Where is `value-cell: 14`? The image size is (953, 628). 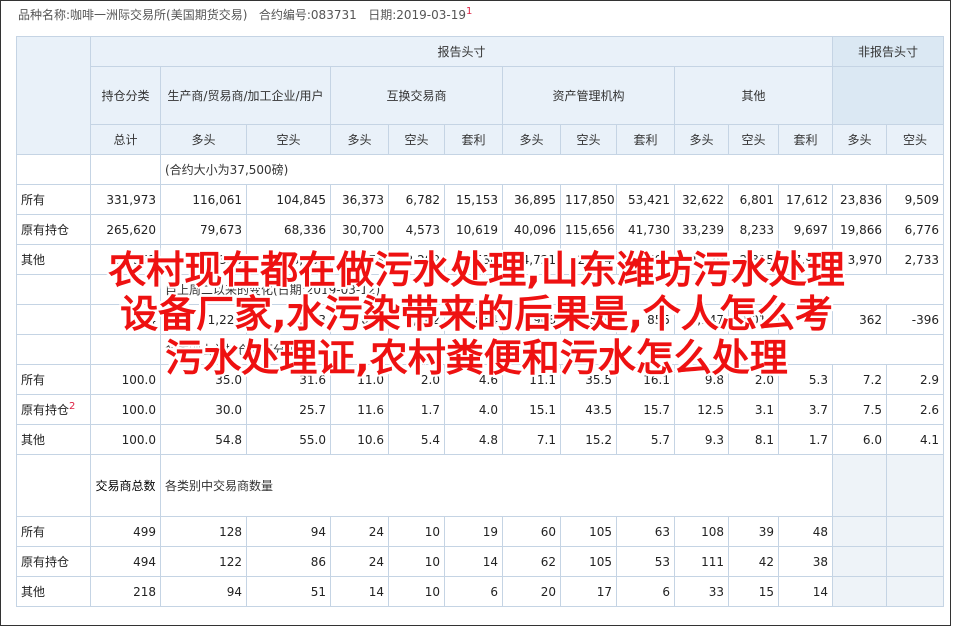
value-cell: 14 is located at coordinates (805, 591).